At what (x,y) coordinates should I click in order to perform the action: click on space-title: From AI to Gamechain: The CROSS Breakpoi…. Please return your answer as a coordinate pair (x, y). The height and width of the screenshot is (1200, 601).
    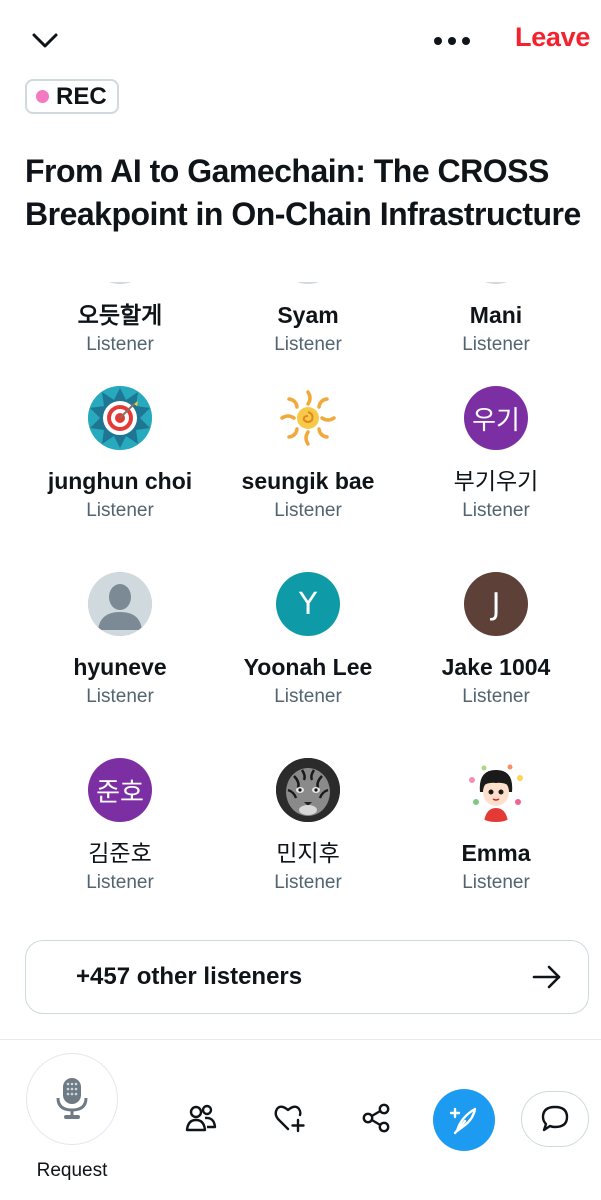
    Looking at the image, I should click on (303, 192).